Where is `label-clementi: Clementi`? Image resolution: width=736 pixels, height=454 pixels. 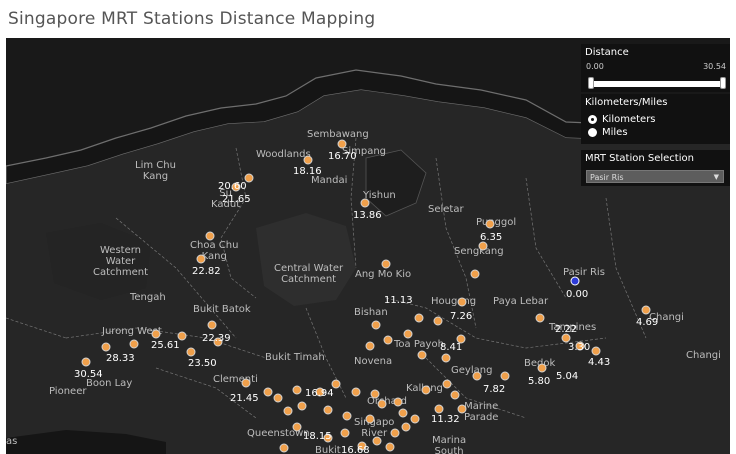
label-clementi: Clementi is located at coordinates (235, 379).